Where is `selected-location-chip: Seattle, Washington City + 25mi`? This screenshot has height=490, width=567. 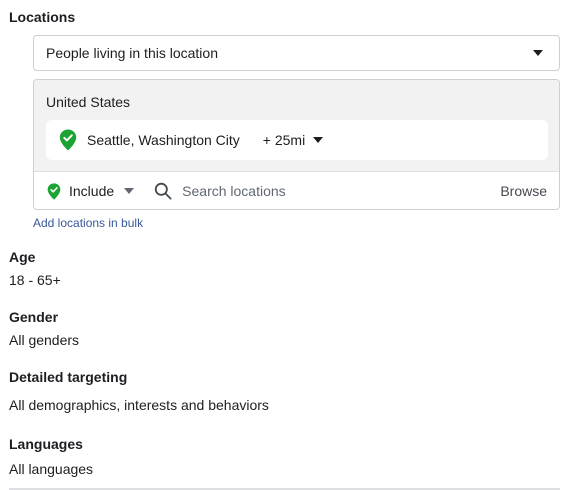
selected-location-chip: Seattle, Washington City + 25mi is located at coordinates (297, 140).